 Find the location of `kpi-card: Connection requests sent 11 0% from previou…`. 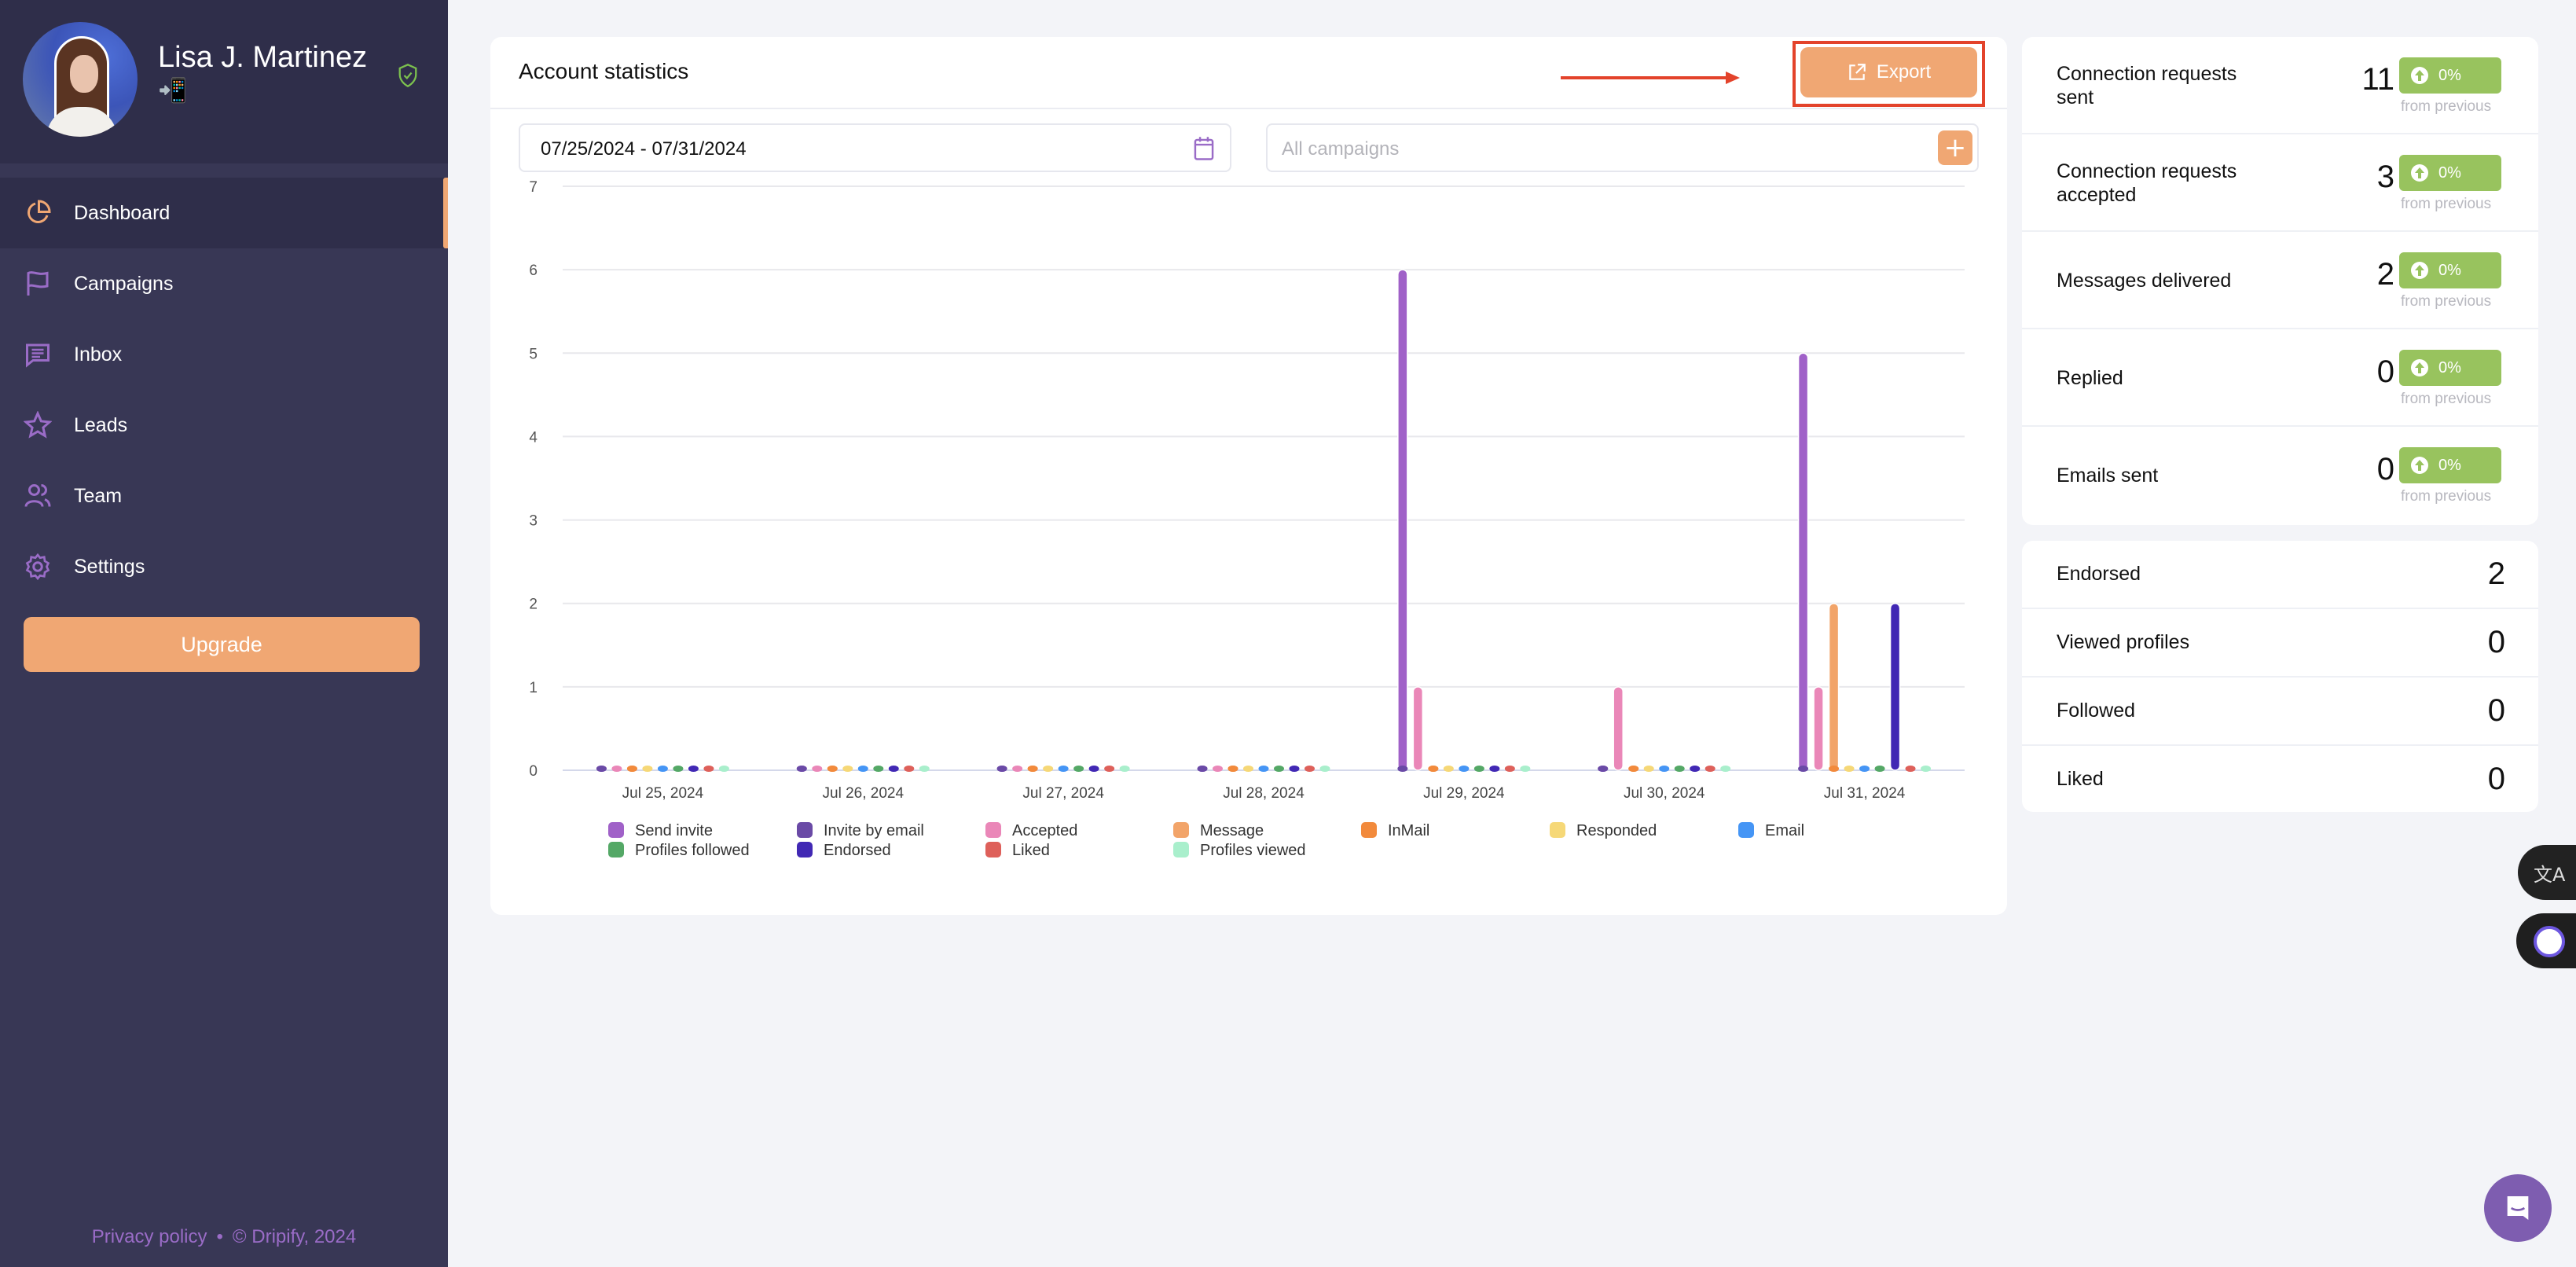

kpi-card: Connection requests sent 11 0% from previou… is located at coordinates (2280, 281).